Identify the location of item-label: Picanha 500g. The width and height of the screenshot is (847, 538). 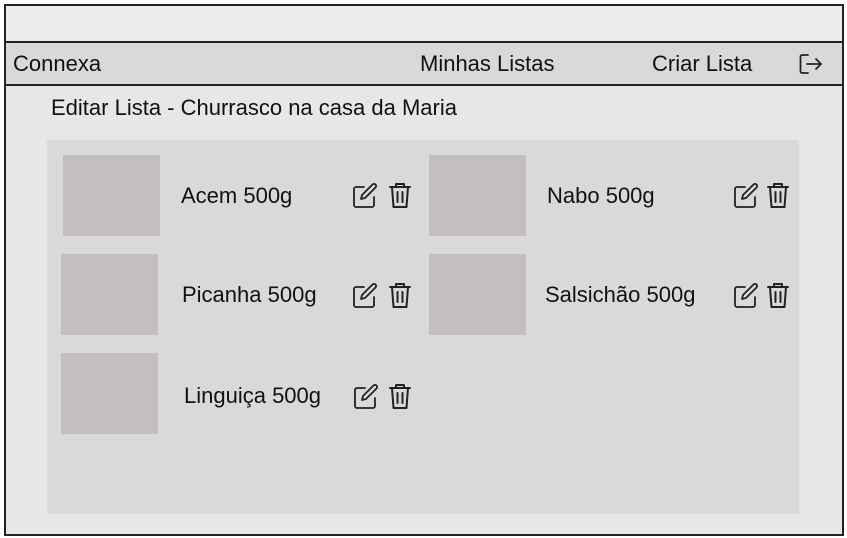
(249, 294).